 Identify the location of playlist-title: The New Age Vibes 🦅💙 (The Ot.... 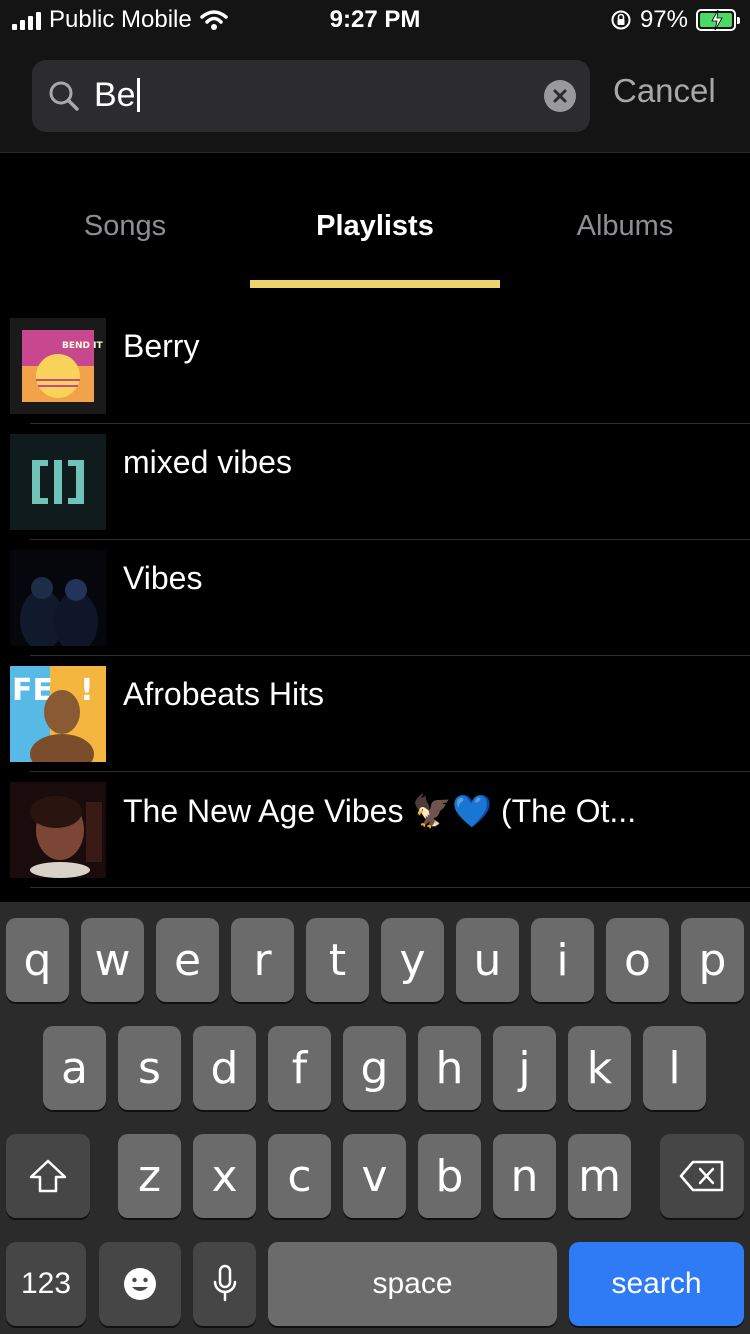
(380, 811).